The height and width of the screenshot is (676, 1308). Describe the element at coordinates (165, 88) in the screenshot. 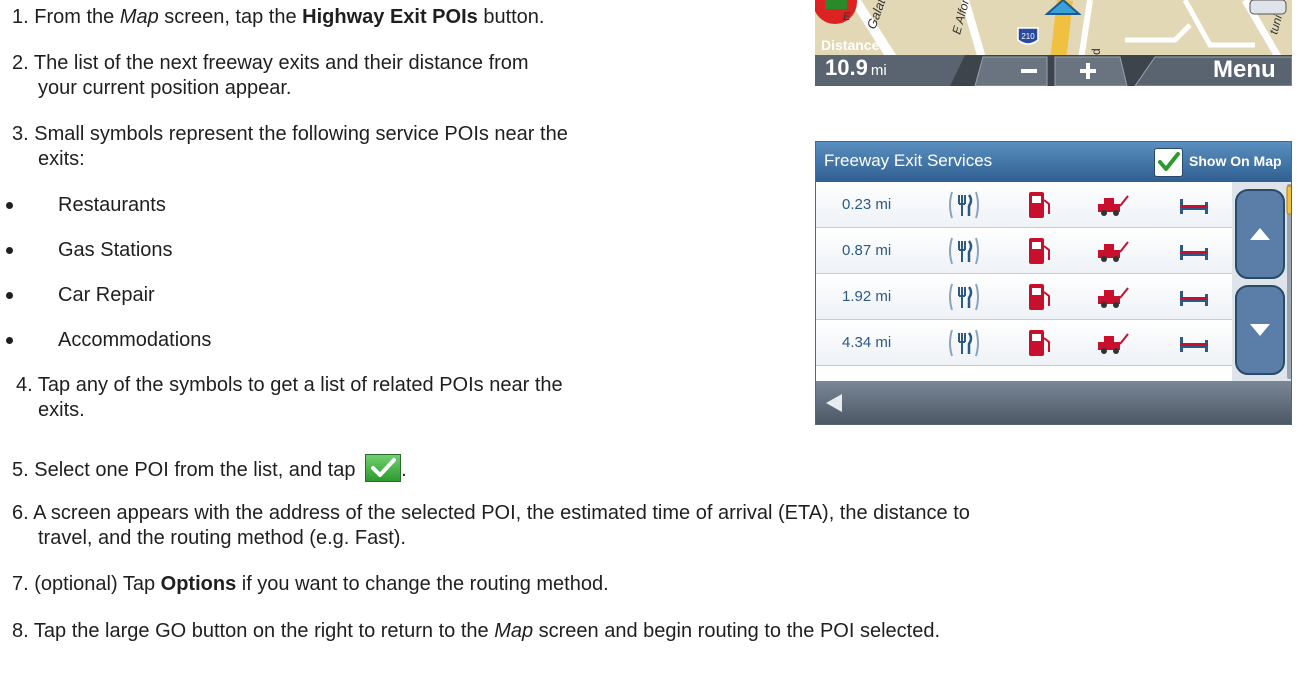

I see `step-2-continued: your current position appear.` at that location.